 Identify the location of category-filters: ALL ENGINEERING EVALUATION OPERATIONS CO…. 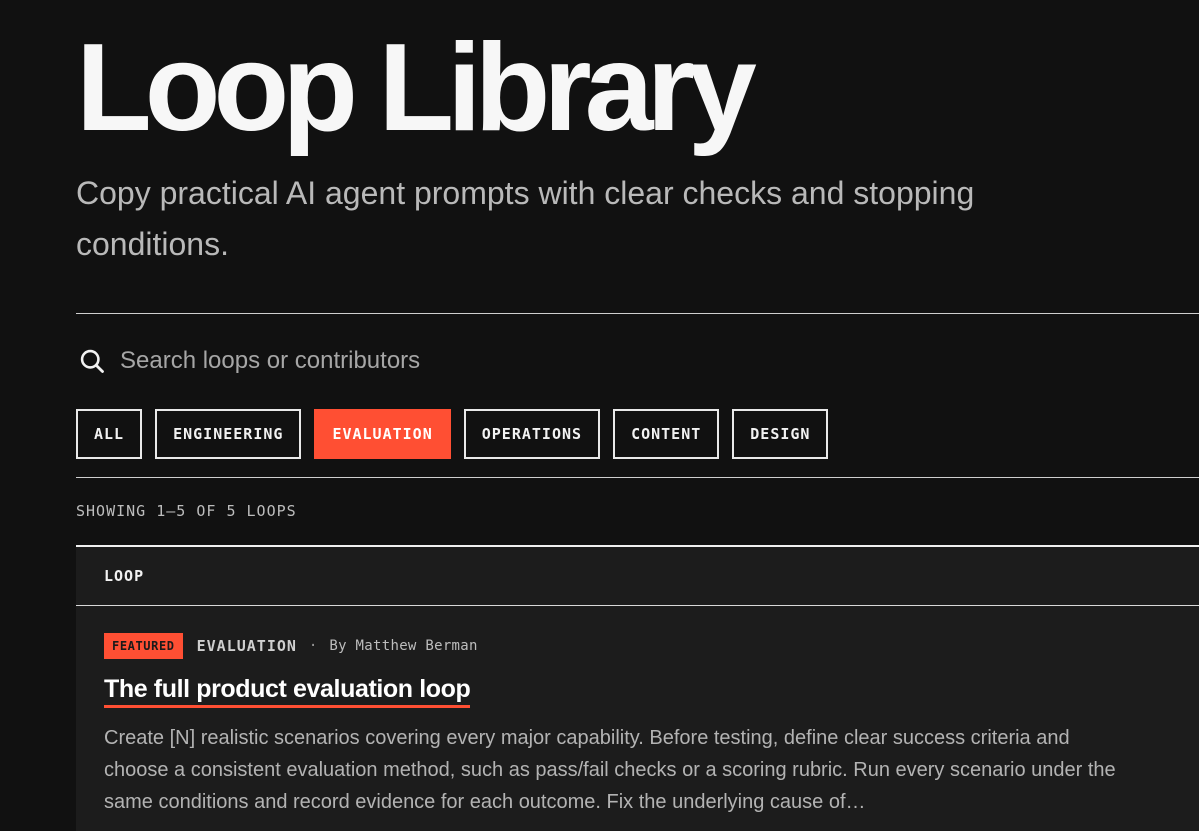
(452, 434).